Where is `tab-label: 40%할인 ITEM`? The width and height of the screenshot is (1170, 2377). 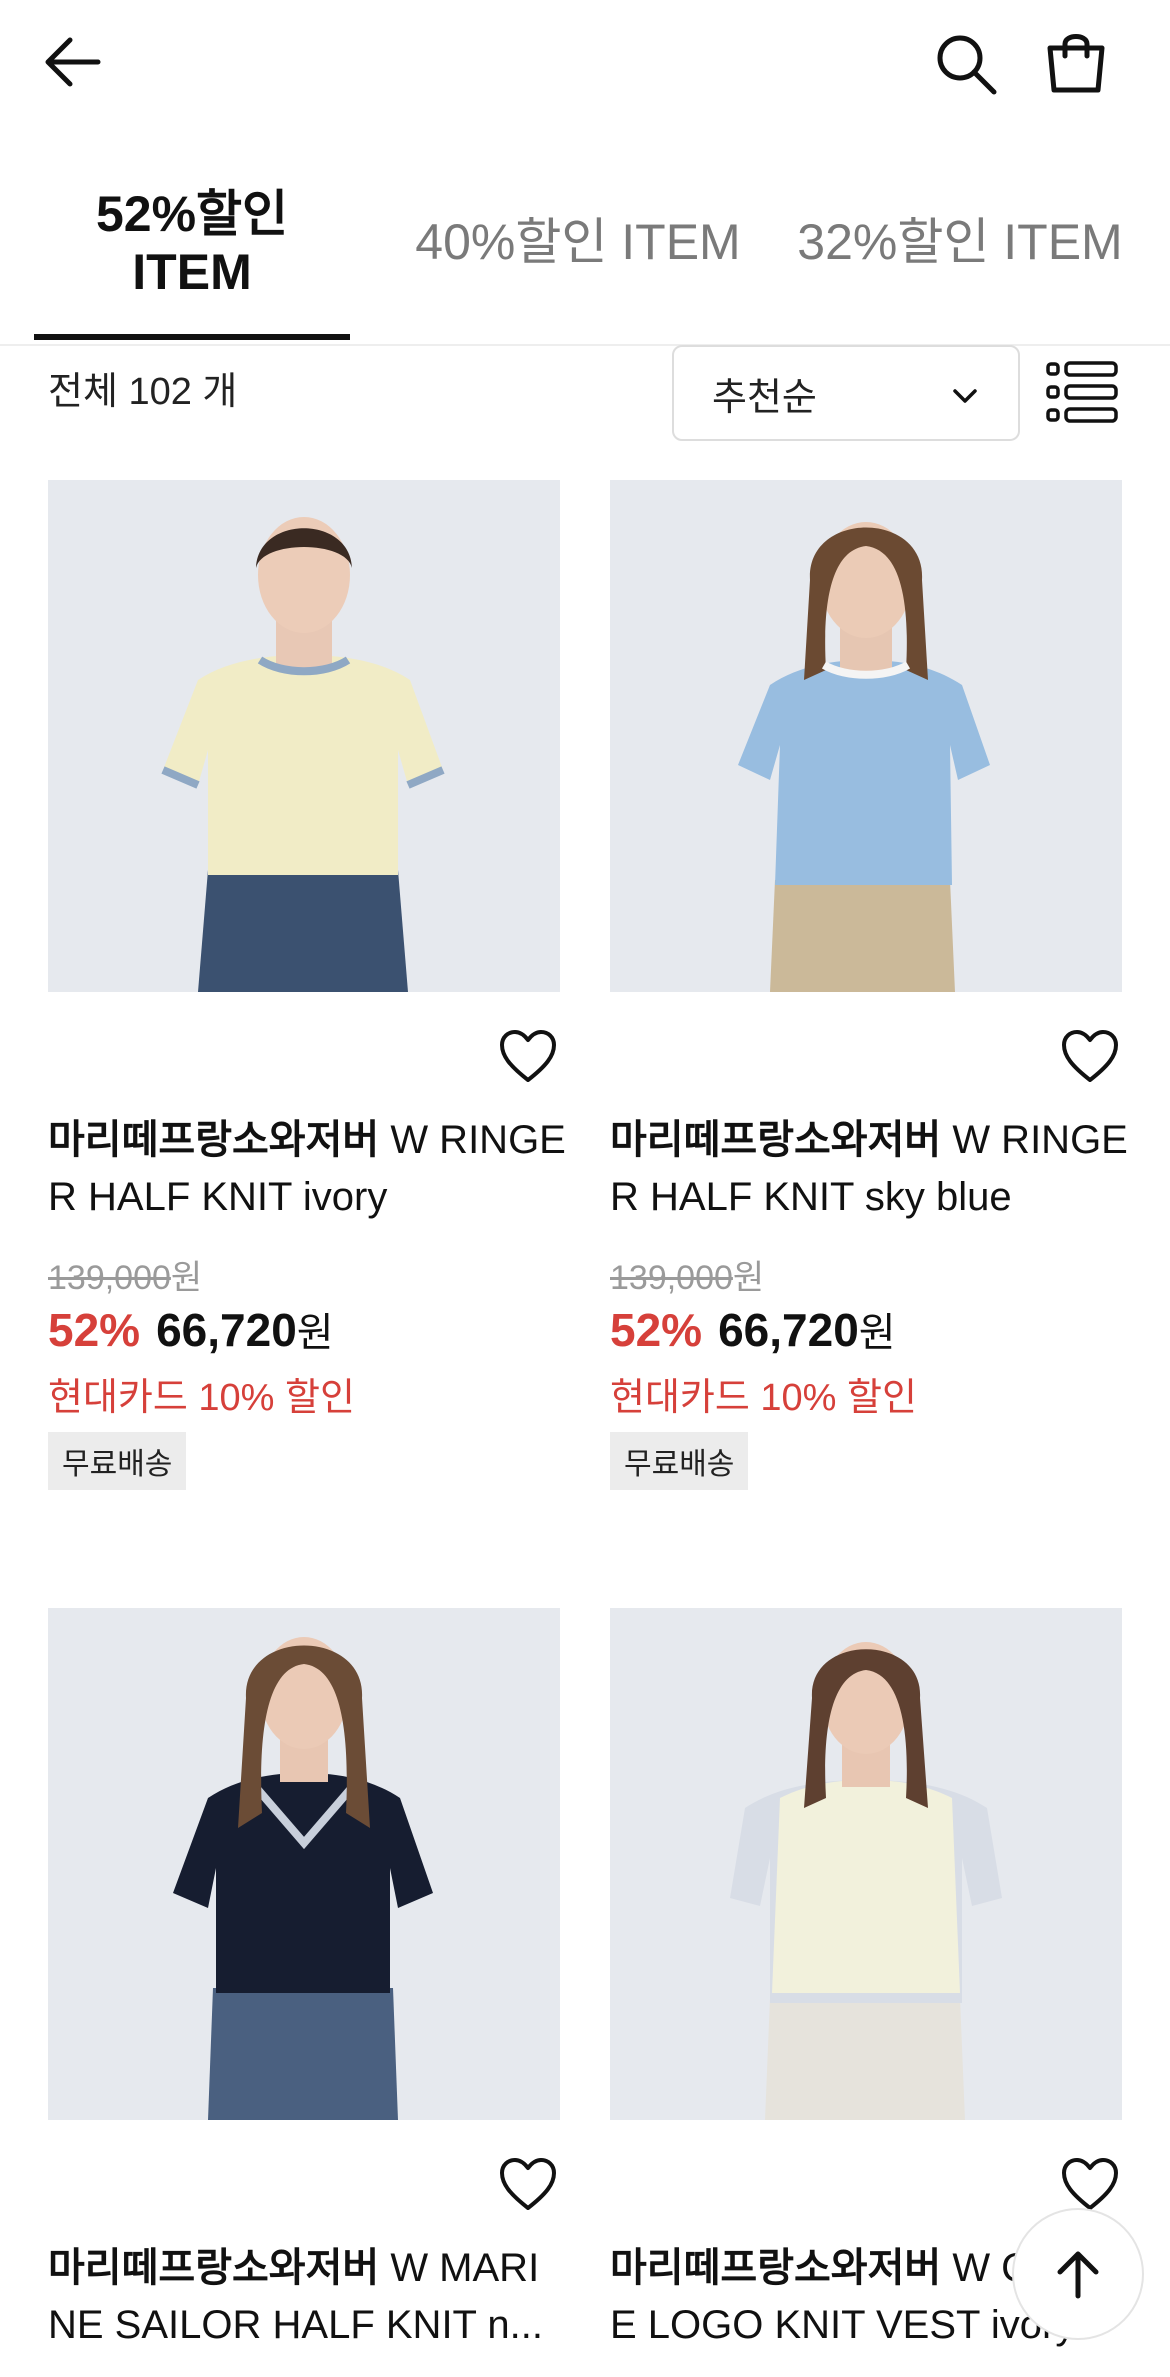 tab-label: 40%할인 ITEM is located at coordinates (578, 242).